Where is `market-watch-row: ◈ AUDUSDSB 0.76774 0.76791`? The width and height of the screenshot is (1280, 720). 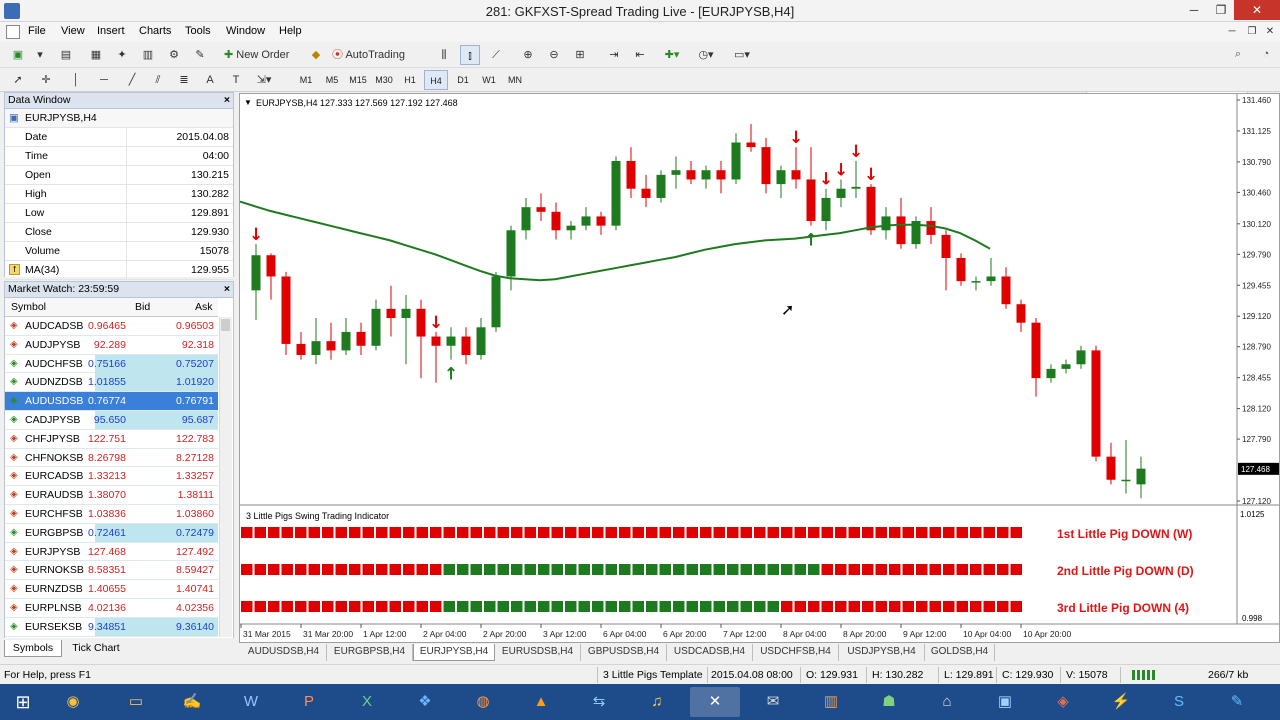
market-watch-row: ◈ AUDUSDSB 0.76774 0.76791 is located at coordinates (111, 401).